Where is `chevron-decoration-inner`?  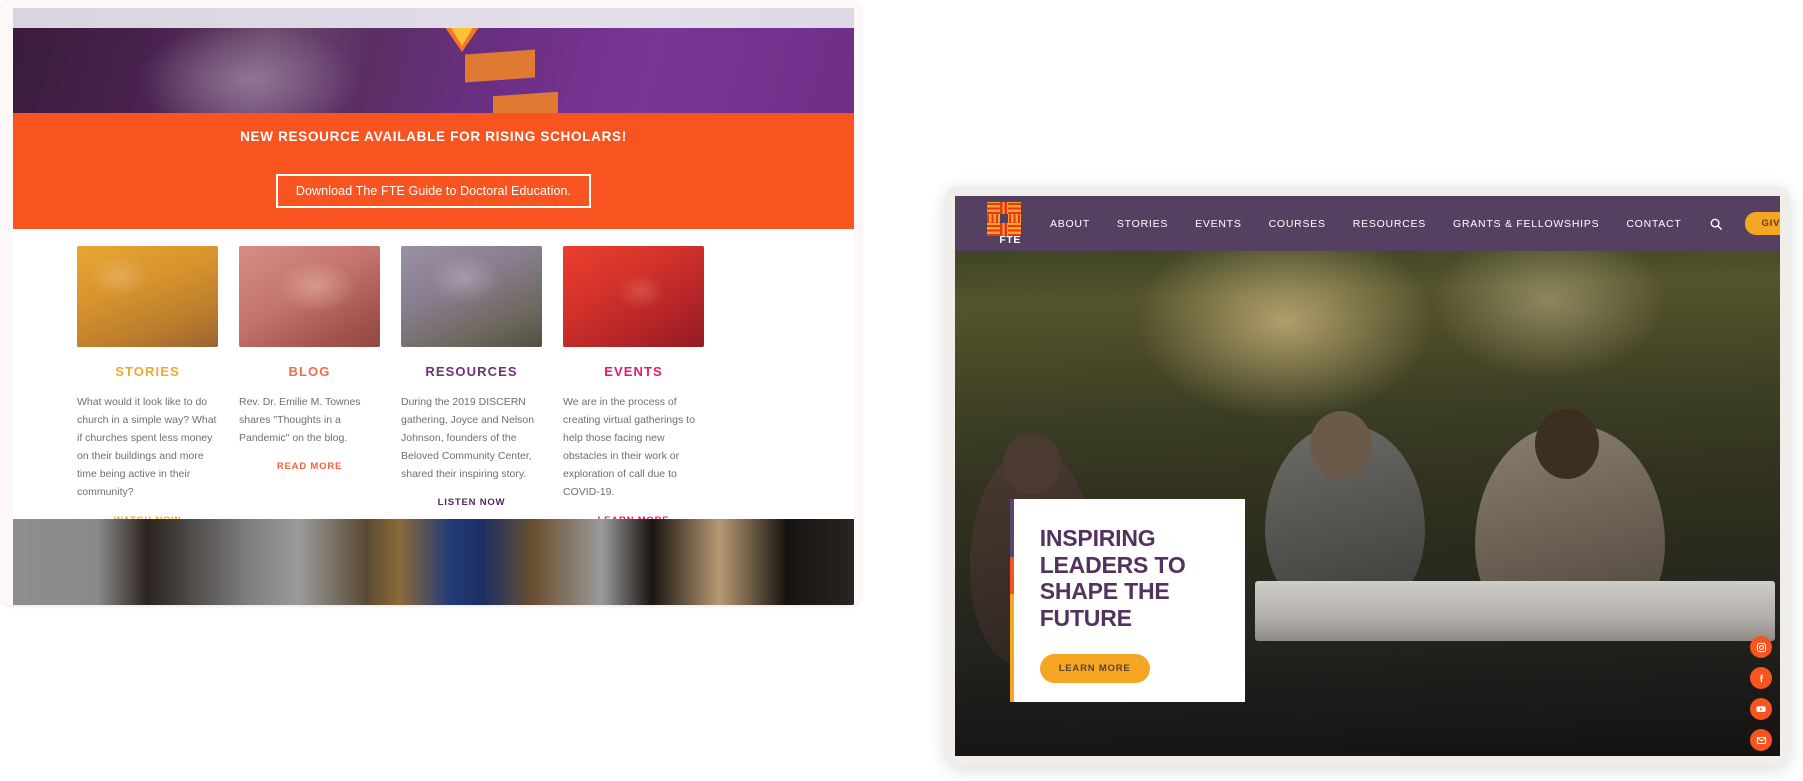
chevron-decoration-inner is located at coordinates (462, 37).